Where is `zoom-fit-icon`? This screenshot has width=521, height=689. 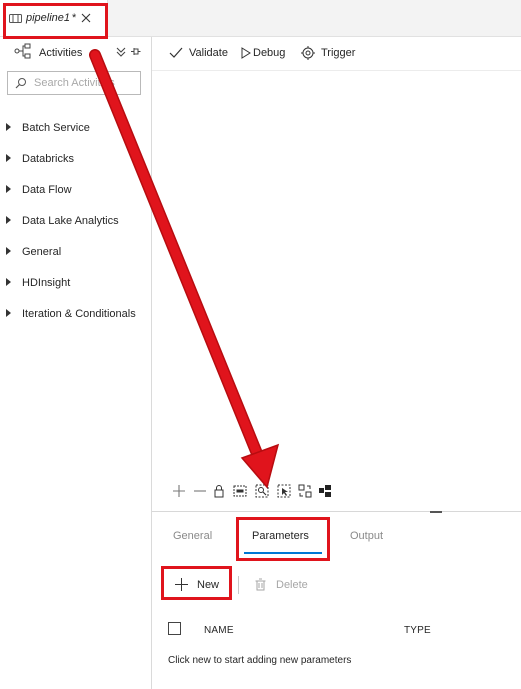
zoom-fit-icon is located at coordinates (262, 491).